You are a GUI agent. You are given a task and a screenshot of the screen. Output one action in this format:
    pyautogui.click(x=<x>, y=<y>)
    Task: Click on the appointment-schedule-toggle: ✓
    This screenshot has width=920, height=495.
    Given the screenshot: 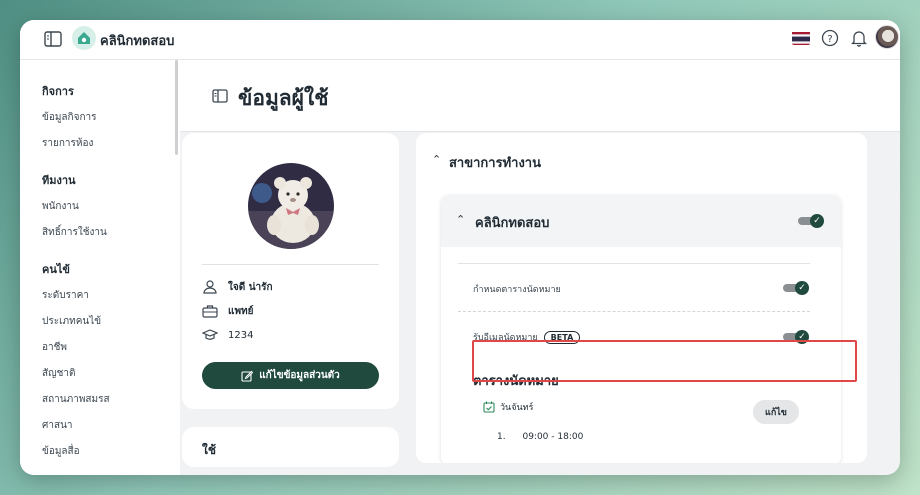 What is the action you would take?
    pyautogui.click(x=796, y=288)
    